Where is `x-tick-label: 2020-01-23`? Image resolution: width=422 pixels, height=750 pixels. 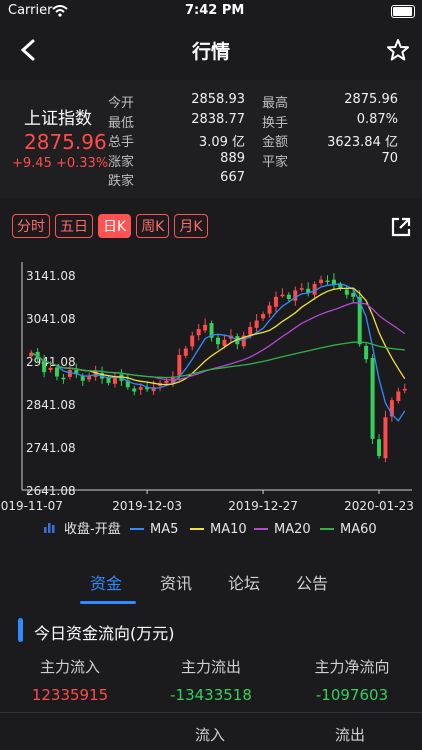 x-tick-label: 2020-01-23 is located at coordinates (379, 506).